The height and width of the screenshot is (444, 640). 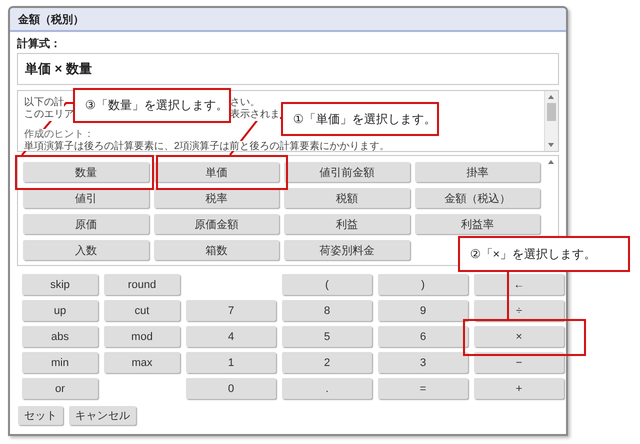 What do you see at coordinates (423, 284) in the screenshot?
I see `key-button: )` at bounding box center [423, 284].